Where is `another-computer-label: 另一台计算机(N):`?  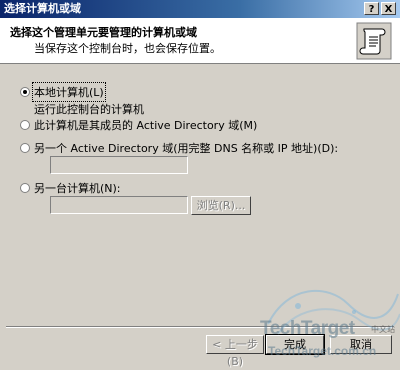 another-computer-label: 另一台计算机(N): is located at coordinates (77, 188).